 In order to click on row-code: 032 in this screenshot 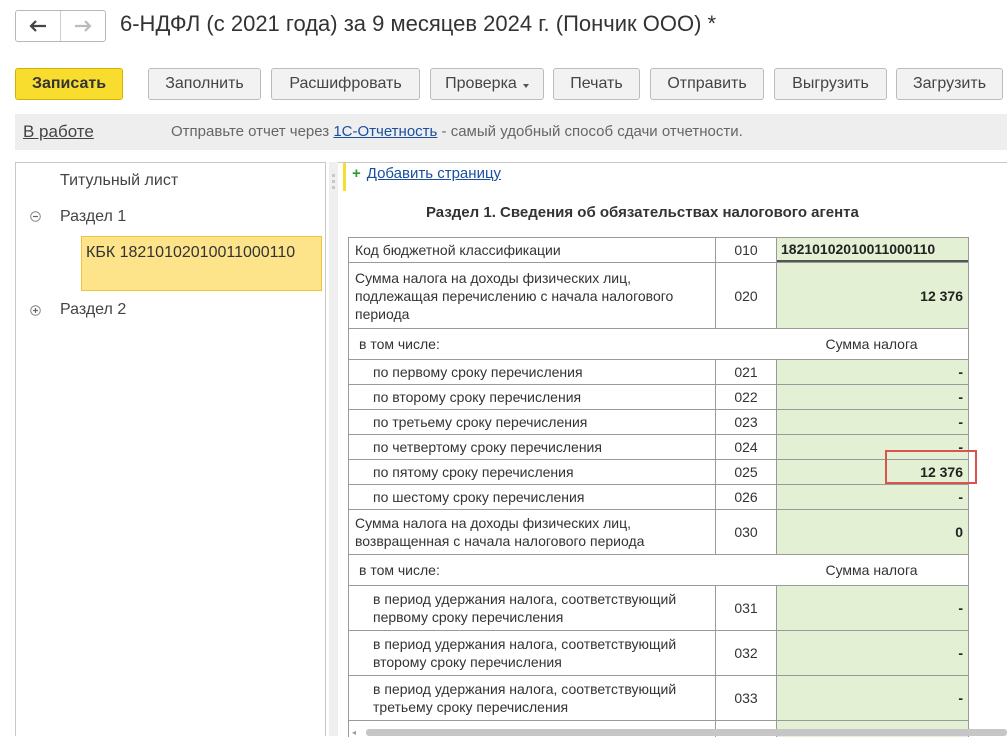, I will do `click(746, 653)`.